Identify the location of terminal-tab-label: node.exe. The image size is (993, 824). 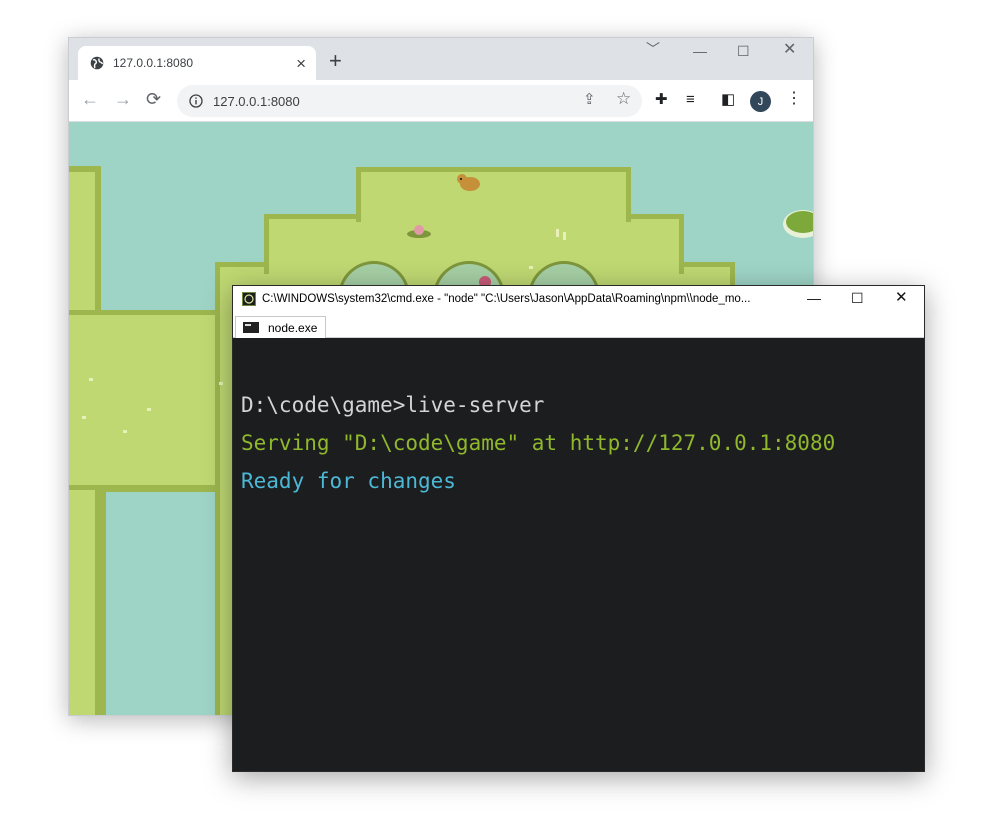
(293, 327).